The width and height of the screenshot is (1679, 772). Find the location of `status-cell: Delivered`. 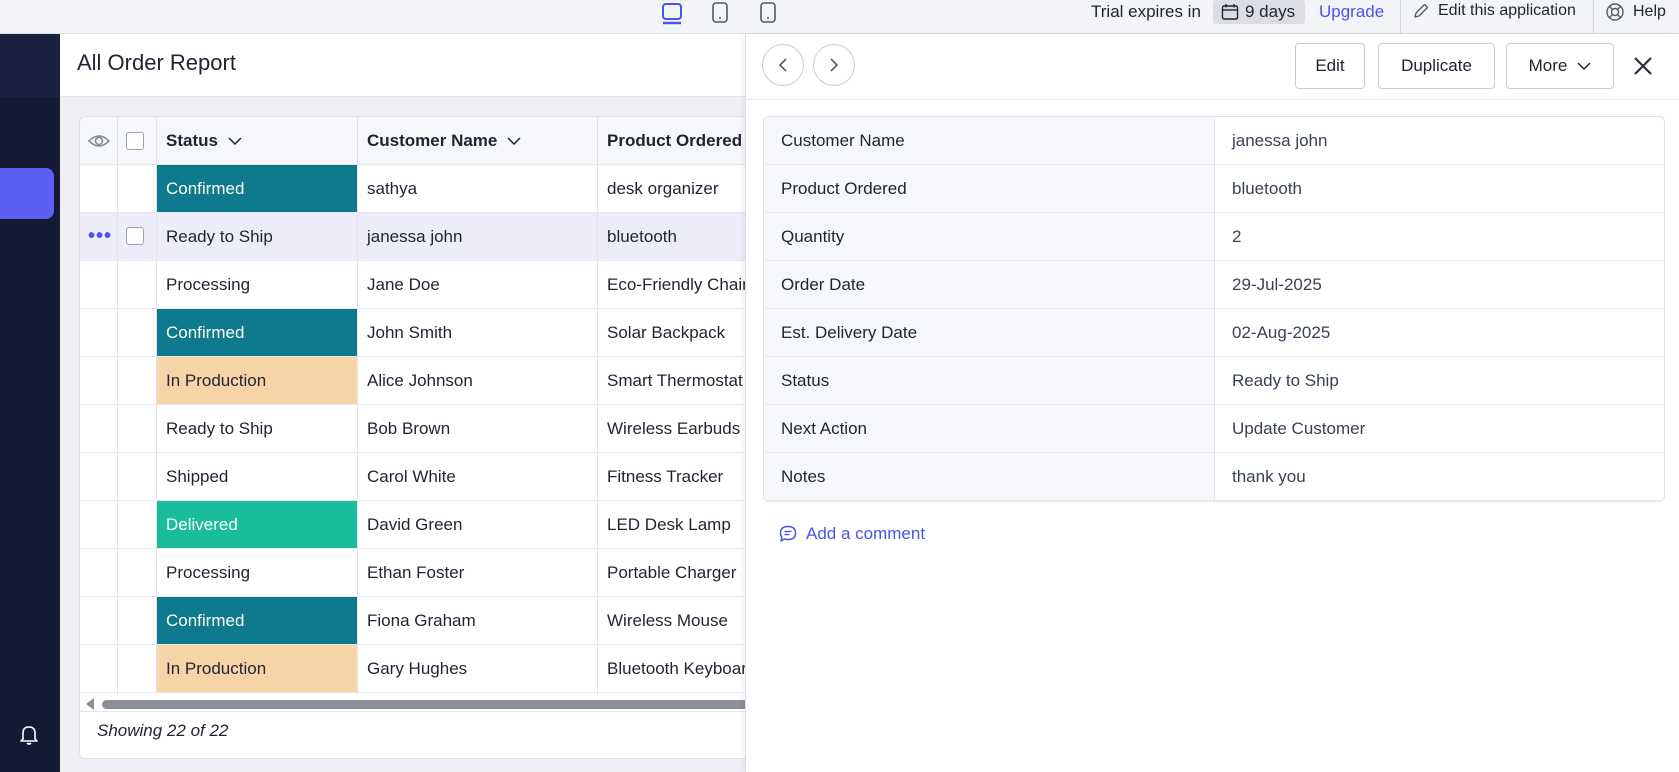

status-cell: Delivered is located at coordinates (256, 524).